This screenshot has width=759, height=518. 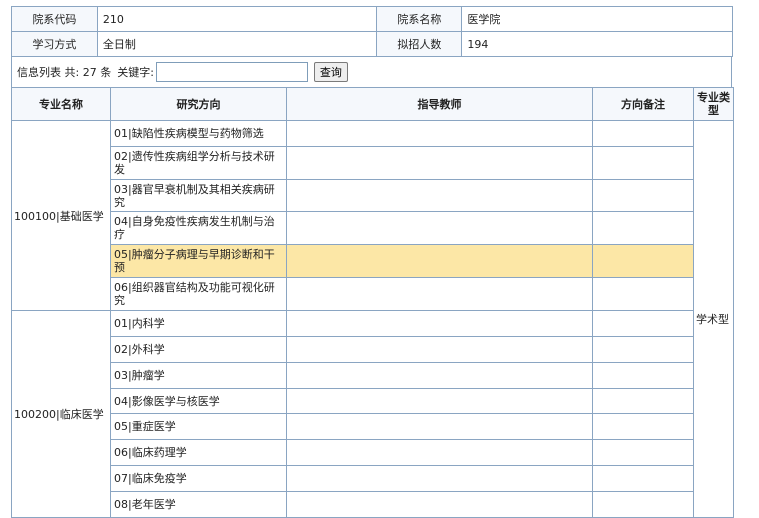 I want to click on study-mode-value: 全日制, so click(x=237, y=44).